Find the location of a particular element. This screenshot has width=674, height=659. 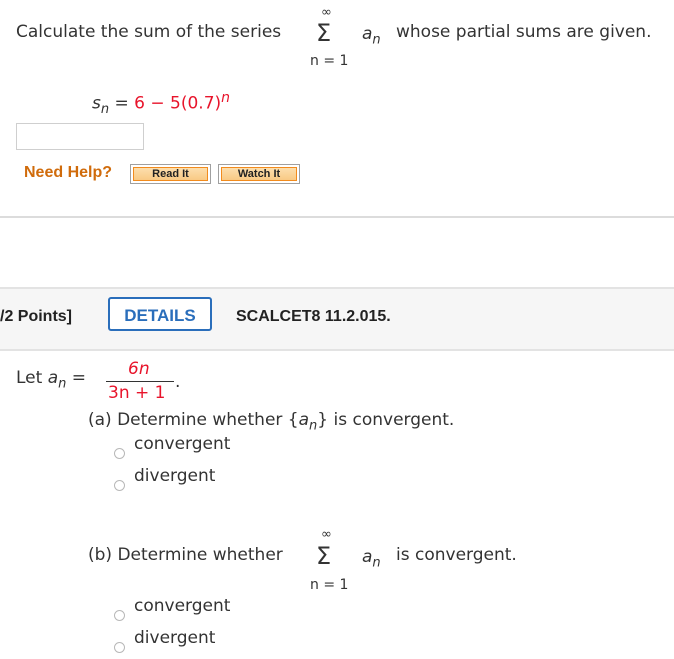

part-a-suffix: } is convergent. is located at coordinates (386, 420).